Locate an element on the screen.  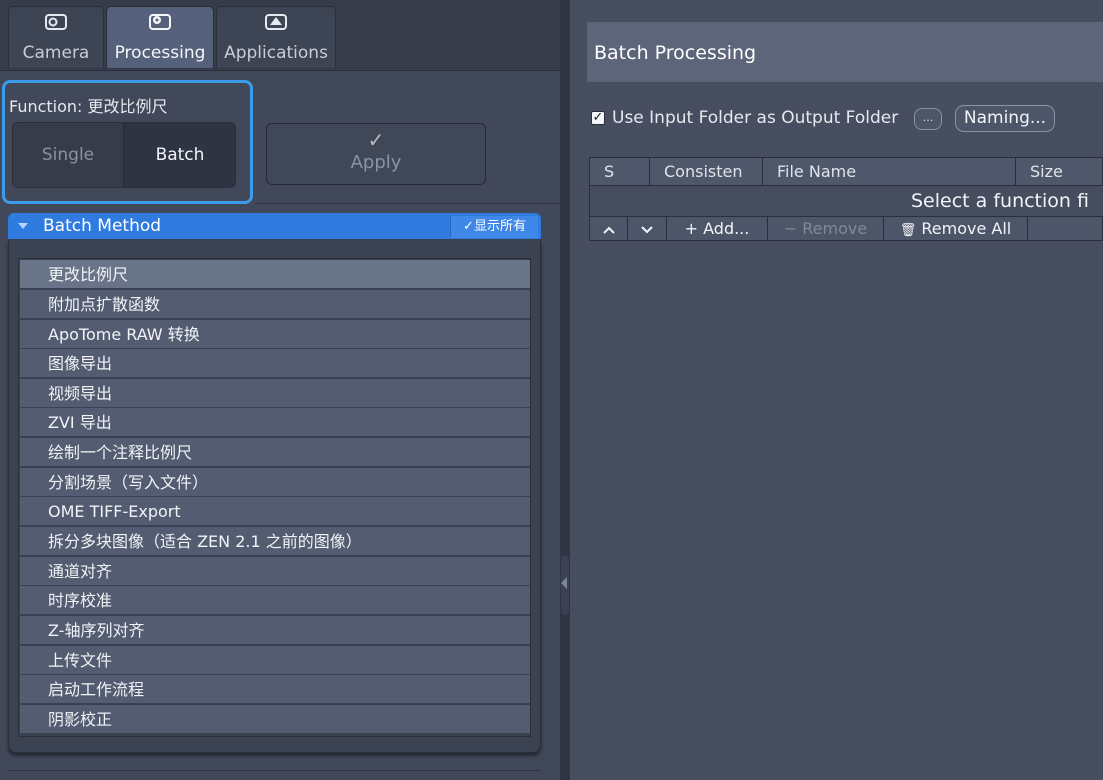
chevron-left-icon is located at coordinates (564, 583).